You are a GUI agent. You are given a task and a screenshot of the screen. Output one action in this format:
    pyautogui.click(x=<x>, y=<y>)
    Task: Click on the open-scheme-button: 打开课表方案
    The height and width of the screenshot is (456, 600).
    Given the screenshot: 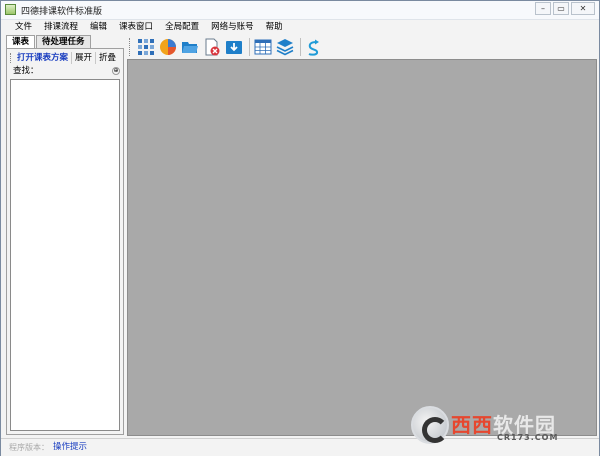 What is the action you would take?
    pyautogui.click(x=43, y=58)
    